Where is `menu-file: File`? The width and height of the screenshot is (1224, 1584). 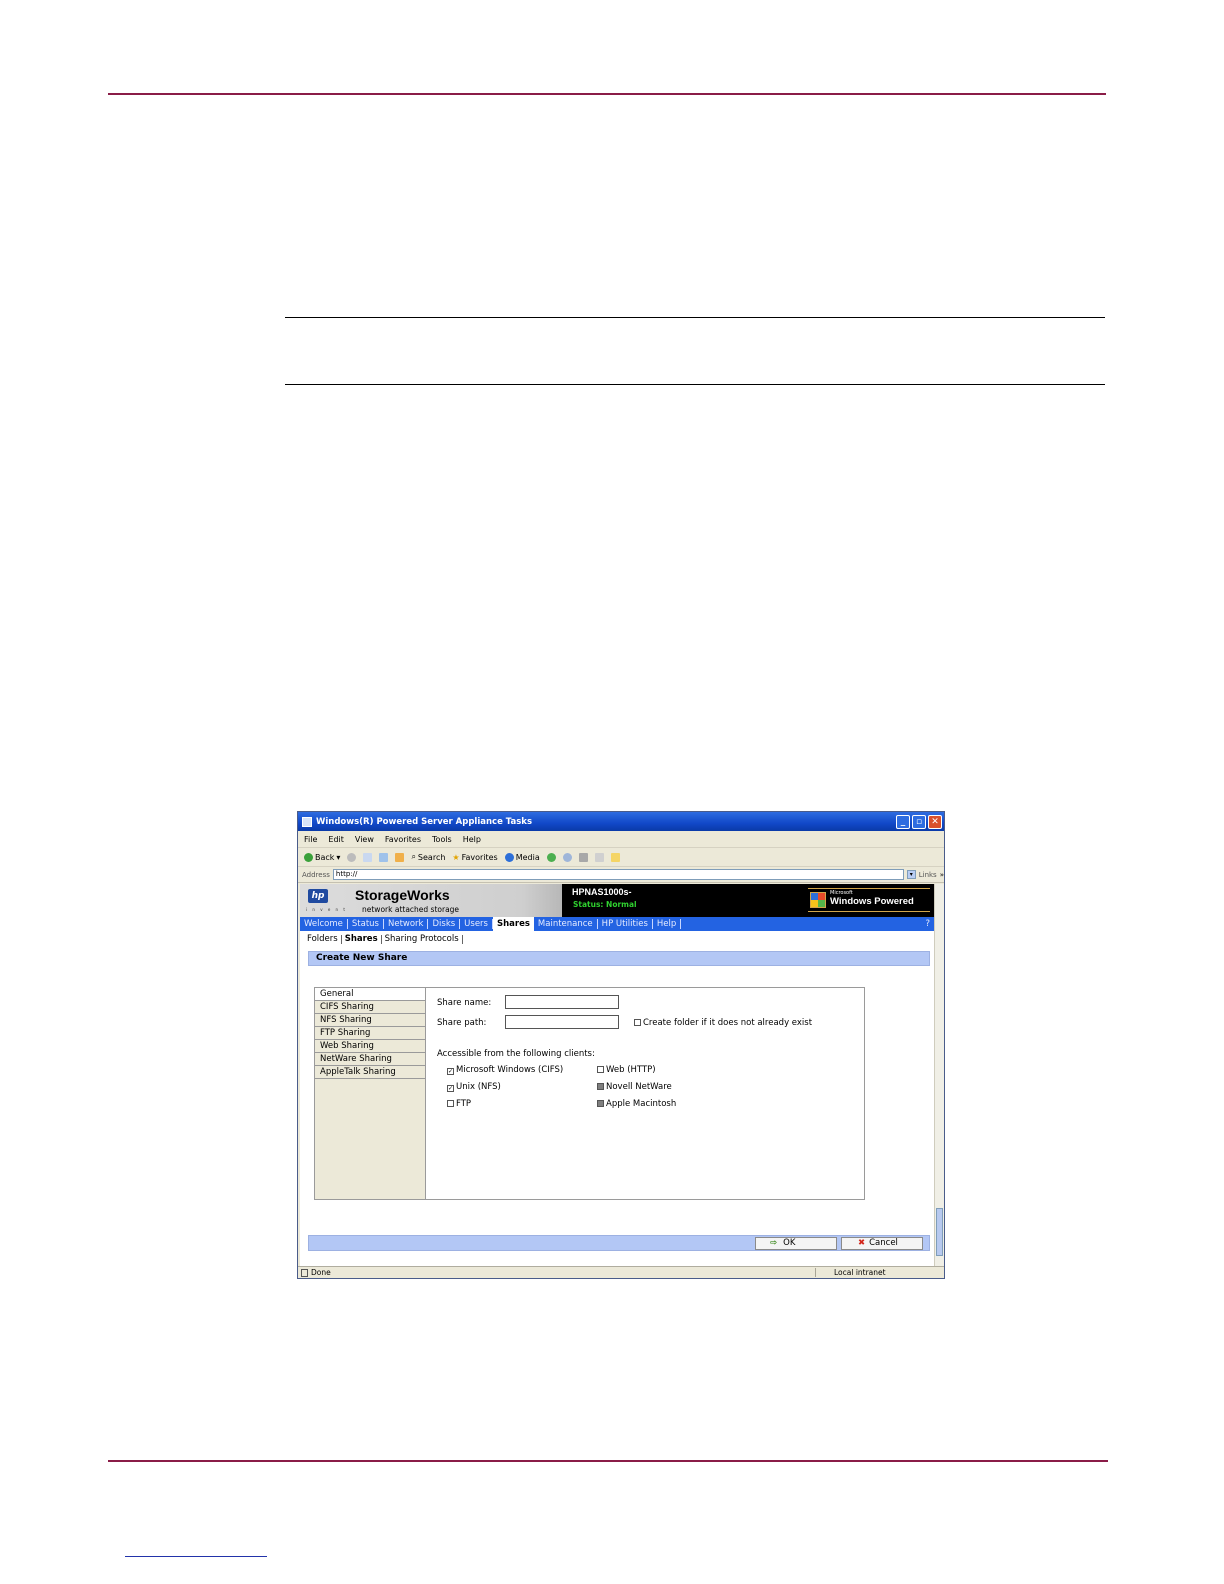 menu-file: File is located at coordinates (310, 839).